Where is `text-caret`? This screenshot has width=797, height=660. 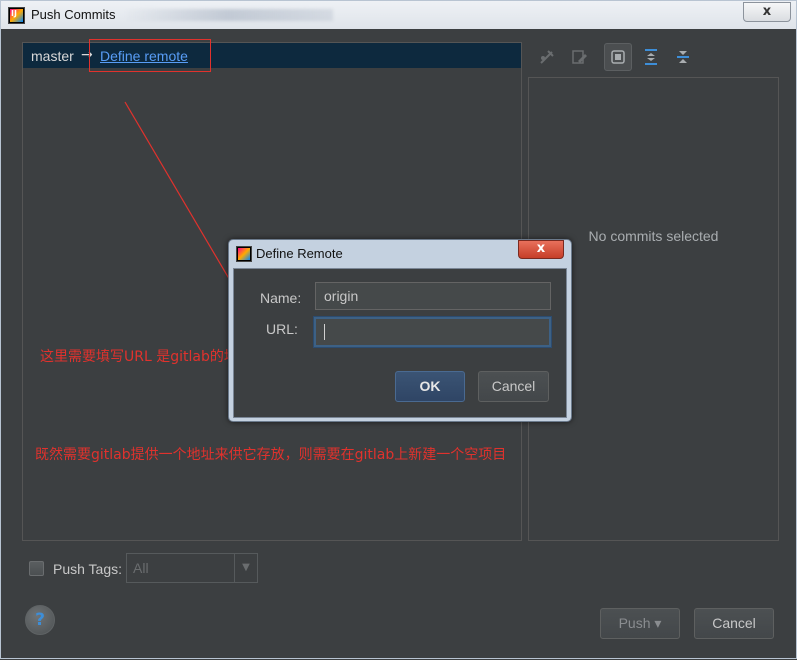 text-caret is located at coordinates (324, 332).